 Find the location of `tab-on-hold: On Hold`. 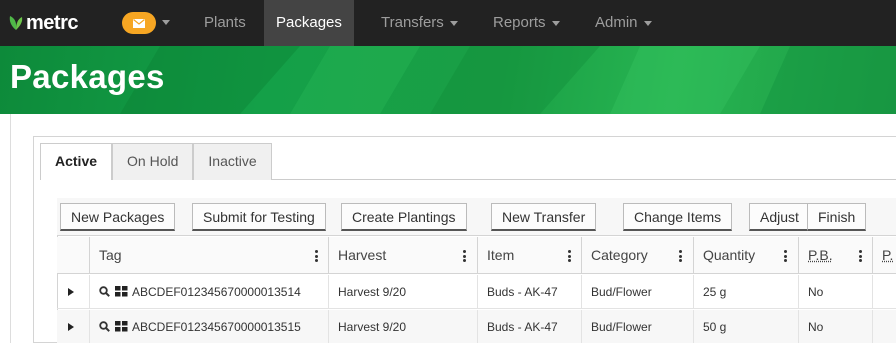

tab-on-hold: On Hold is located at coordinates (152, 161).